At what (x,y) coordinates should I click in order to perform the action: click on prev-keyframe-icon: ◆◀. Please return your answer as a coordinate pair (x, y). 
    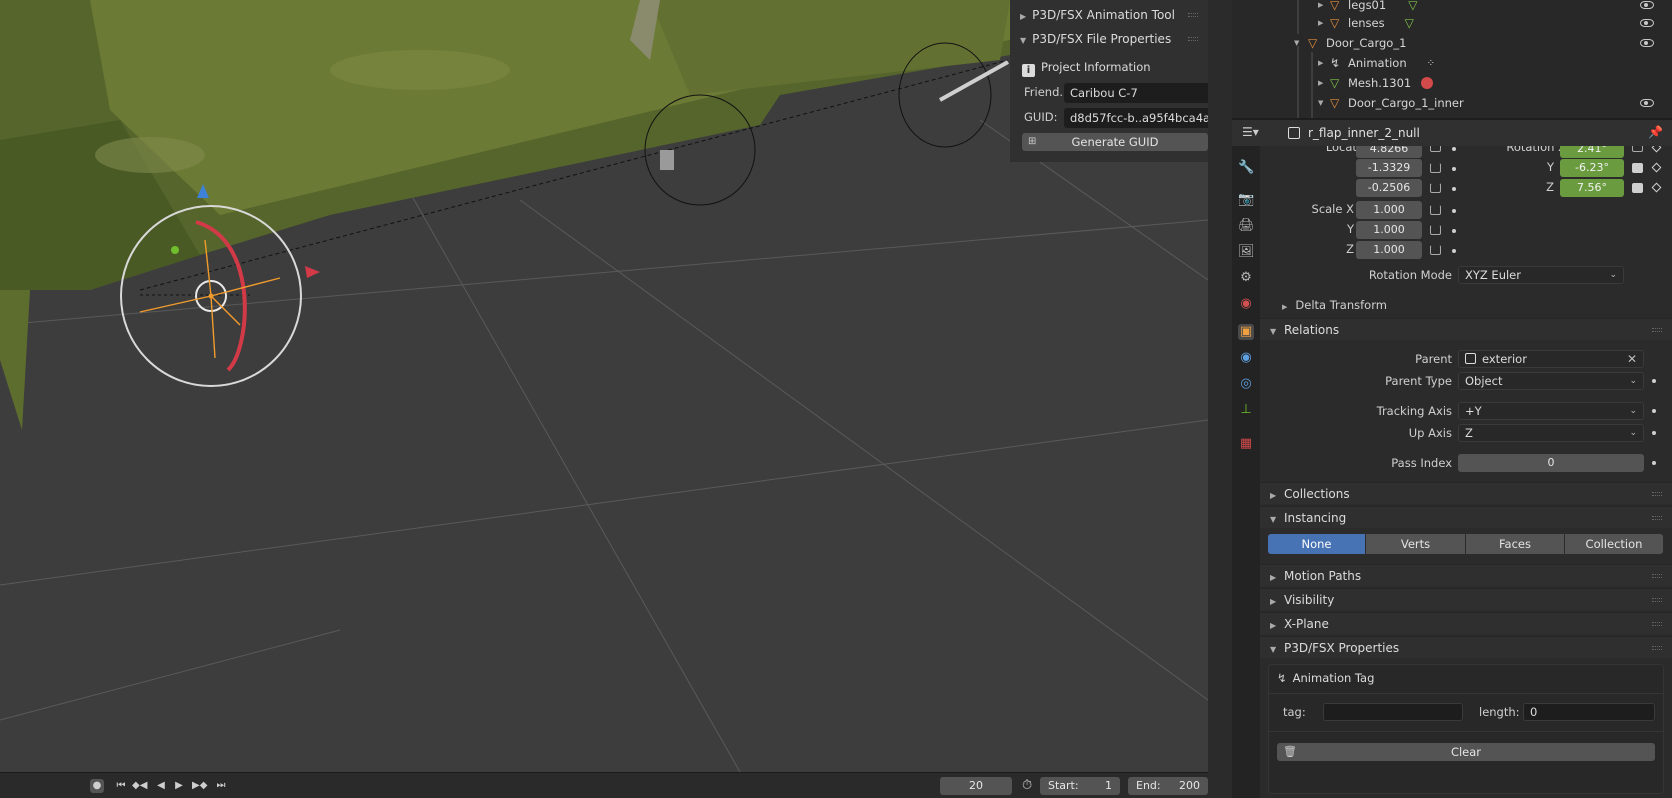
    Looking at the image, I should click on (139, 786).